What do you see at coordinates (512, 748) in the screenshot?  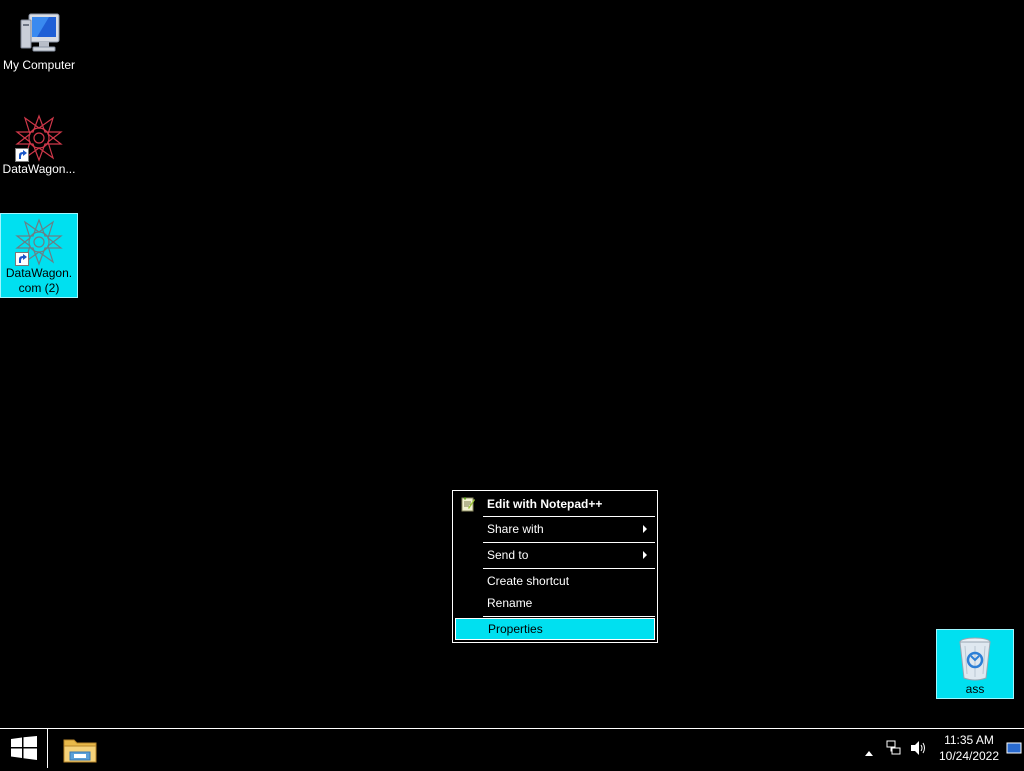 I see `taskbar: 11:35 AM 10/24/2022` at bounding box center [512, 748].